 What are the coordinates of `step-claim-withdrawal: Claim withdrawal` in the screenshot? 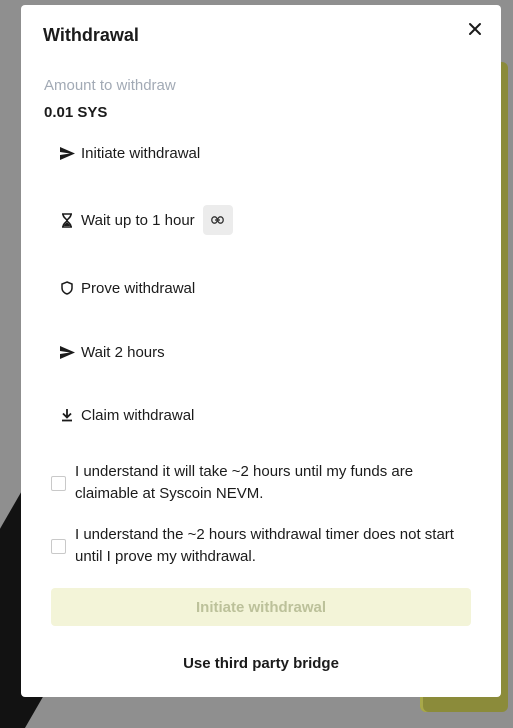 It's located at (126, 415).